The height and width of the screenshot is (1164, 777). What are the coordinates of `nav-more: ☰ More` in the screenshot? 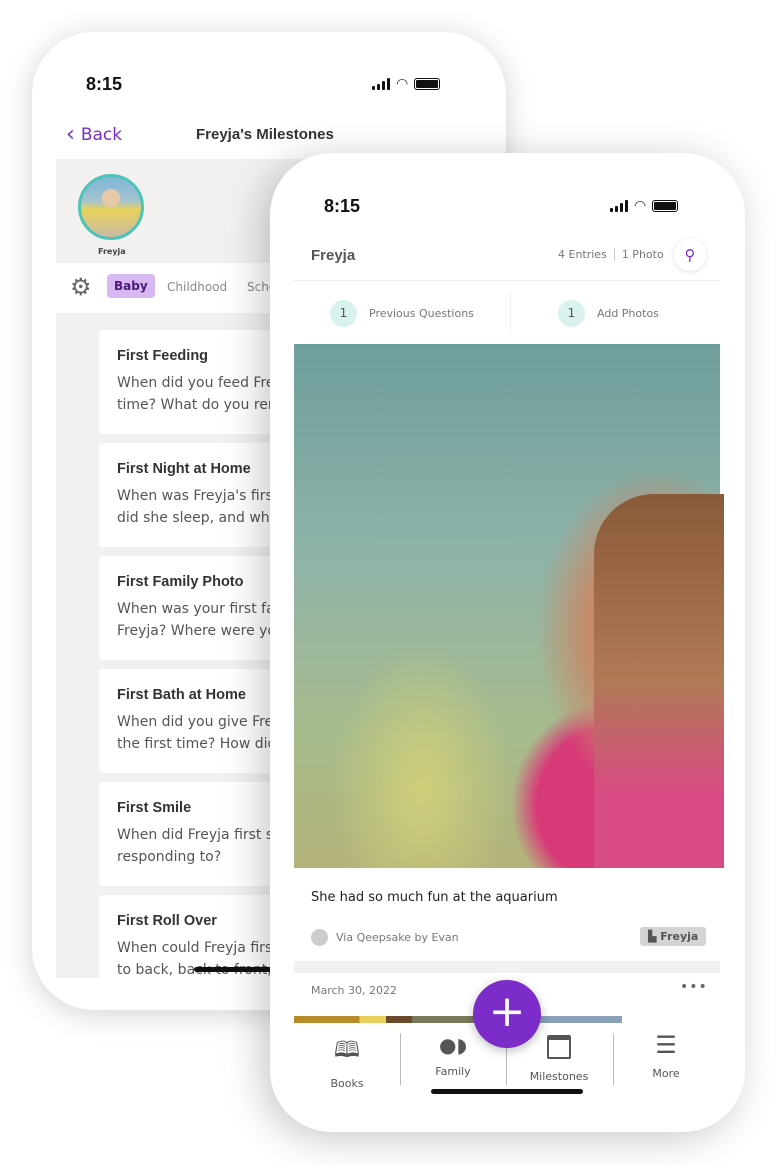 It's located at (666, 1056).